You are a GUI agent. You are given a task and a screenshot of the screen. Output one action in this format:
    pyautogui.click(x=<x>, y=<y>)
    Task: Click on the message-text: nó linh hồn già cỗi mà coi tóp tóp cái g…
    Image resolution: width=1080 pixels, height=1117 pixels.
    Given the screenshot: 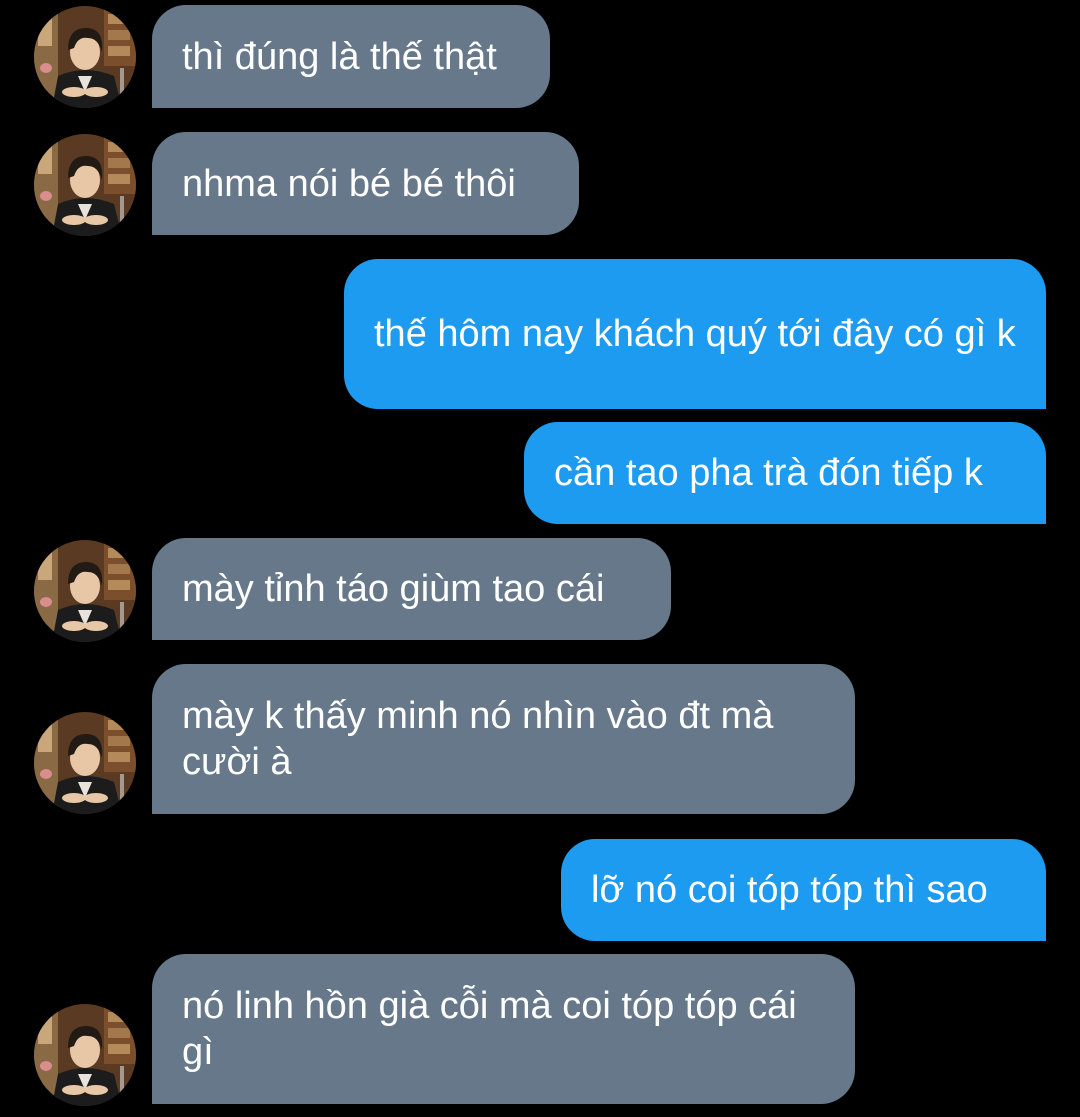 What is the action you would take?
    pyautogui.click(x=489, y=1029)
    